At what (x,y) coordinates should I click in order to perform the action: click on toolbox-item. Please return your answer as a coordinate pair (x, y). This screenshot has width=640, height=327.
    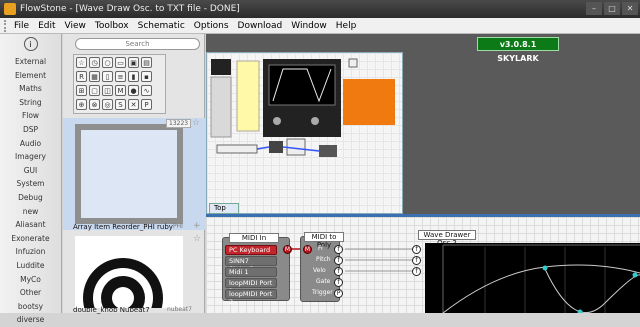
    Looking at the image, I should click on (129, 281).